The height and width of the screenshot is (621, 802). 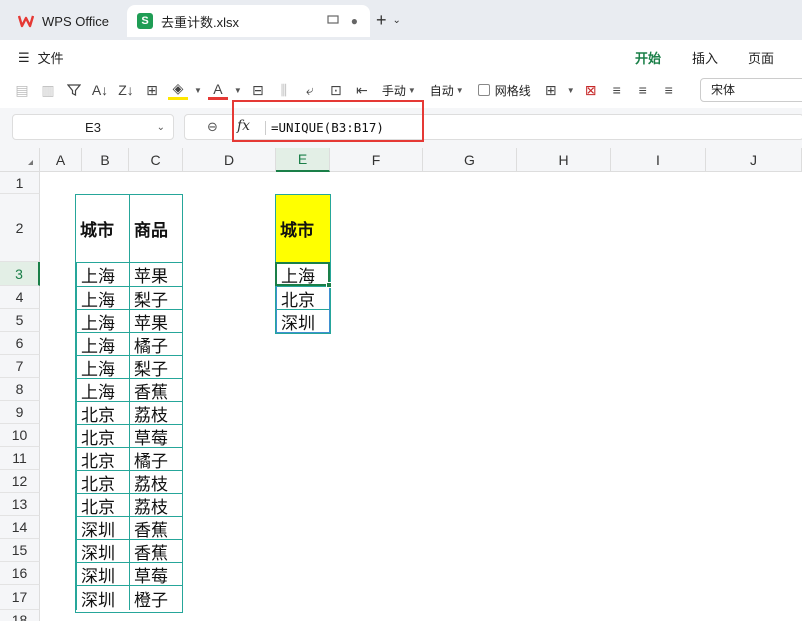 What do you see at coordinates (20, 343) in the screenshot?
I see `row-header-6: 6` at bounding box center [20, 343].